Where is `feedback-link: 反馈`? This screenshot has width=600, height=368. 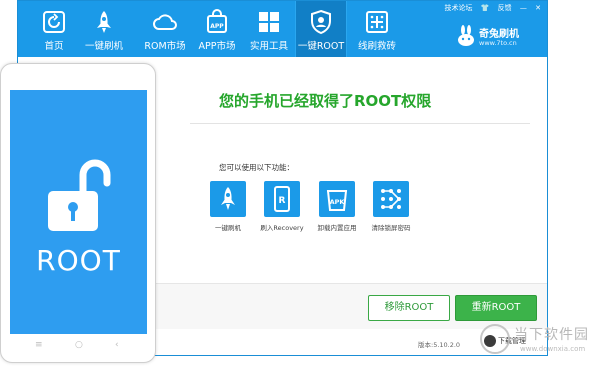 feedback-link: 反馈 is located at coordinates (505, 8).